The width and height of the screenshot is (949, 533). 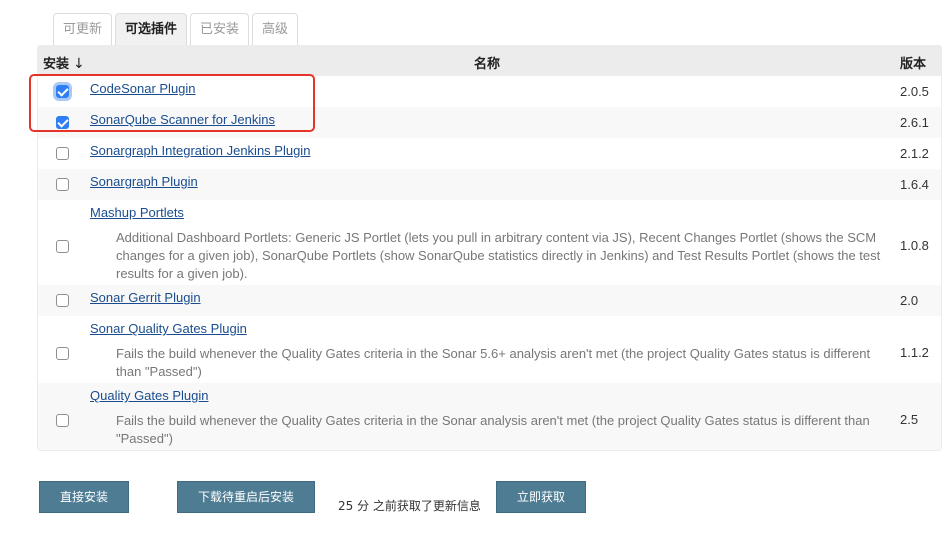 I want to click on install-now-button: 直接安装, so click(x=84, y=497).